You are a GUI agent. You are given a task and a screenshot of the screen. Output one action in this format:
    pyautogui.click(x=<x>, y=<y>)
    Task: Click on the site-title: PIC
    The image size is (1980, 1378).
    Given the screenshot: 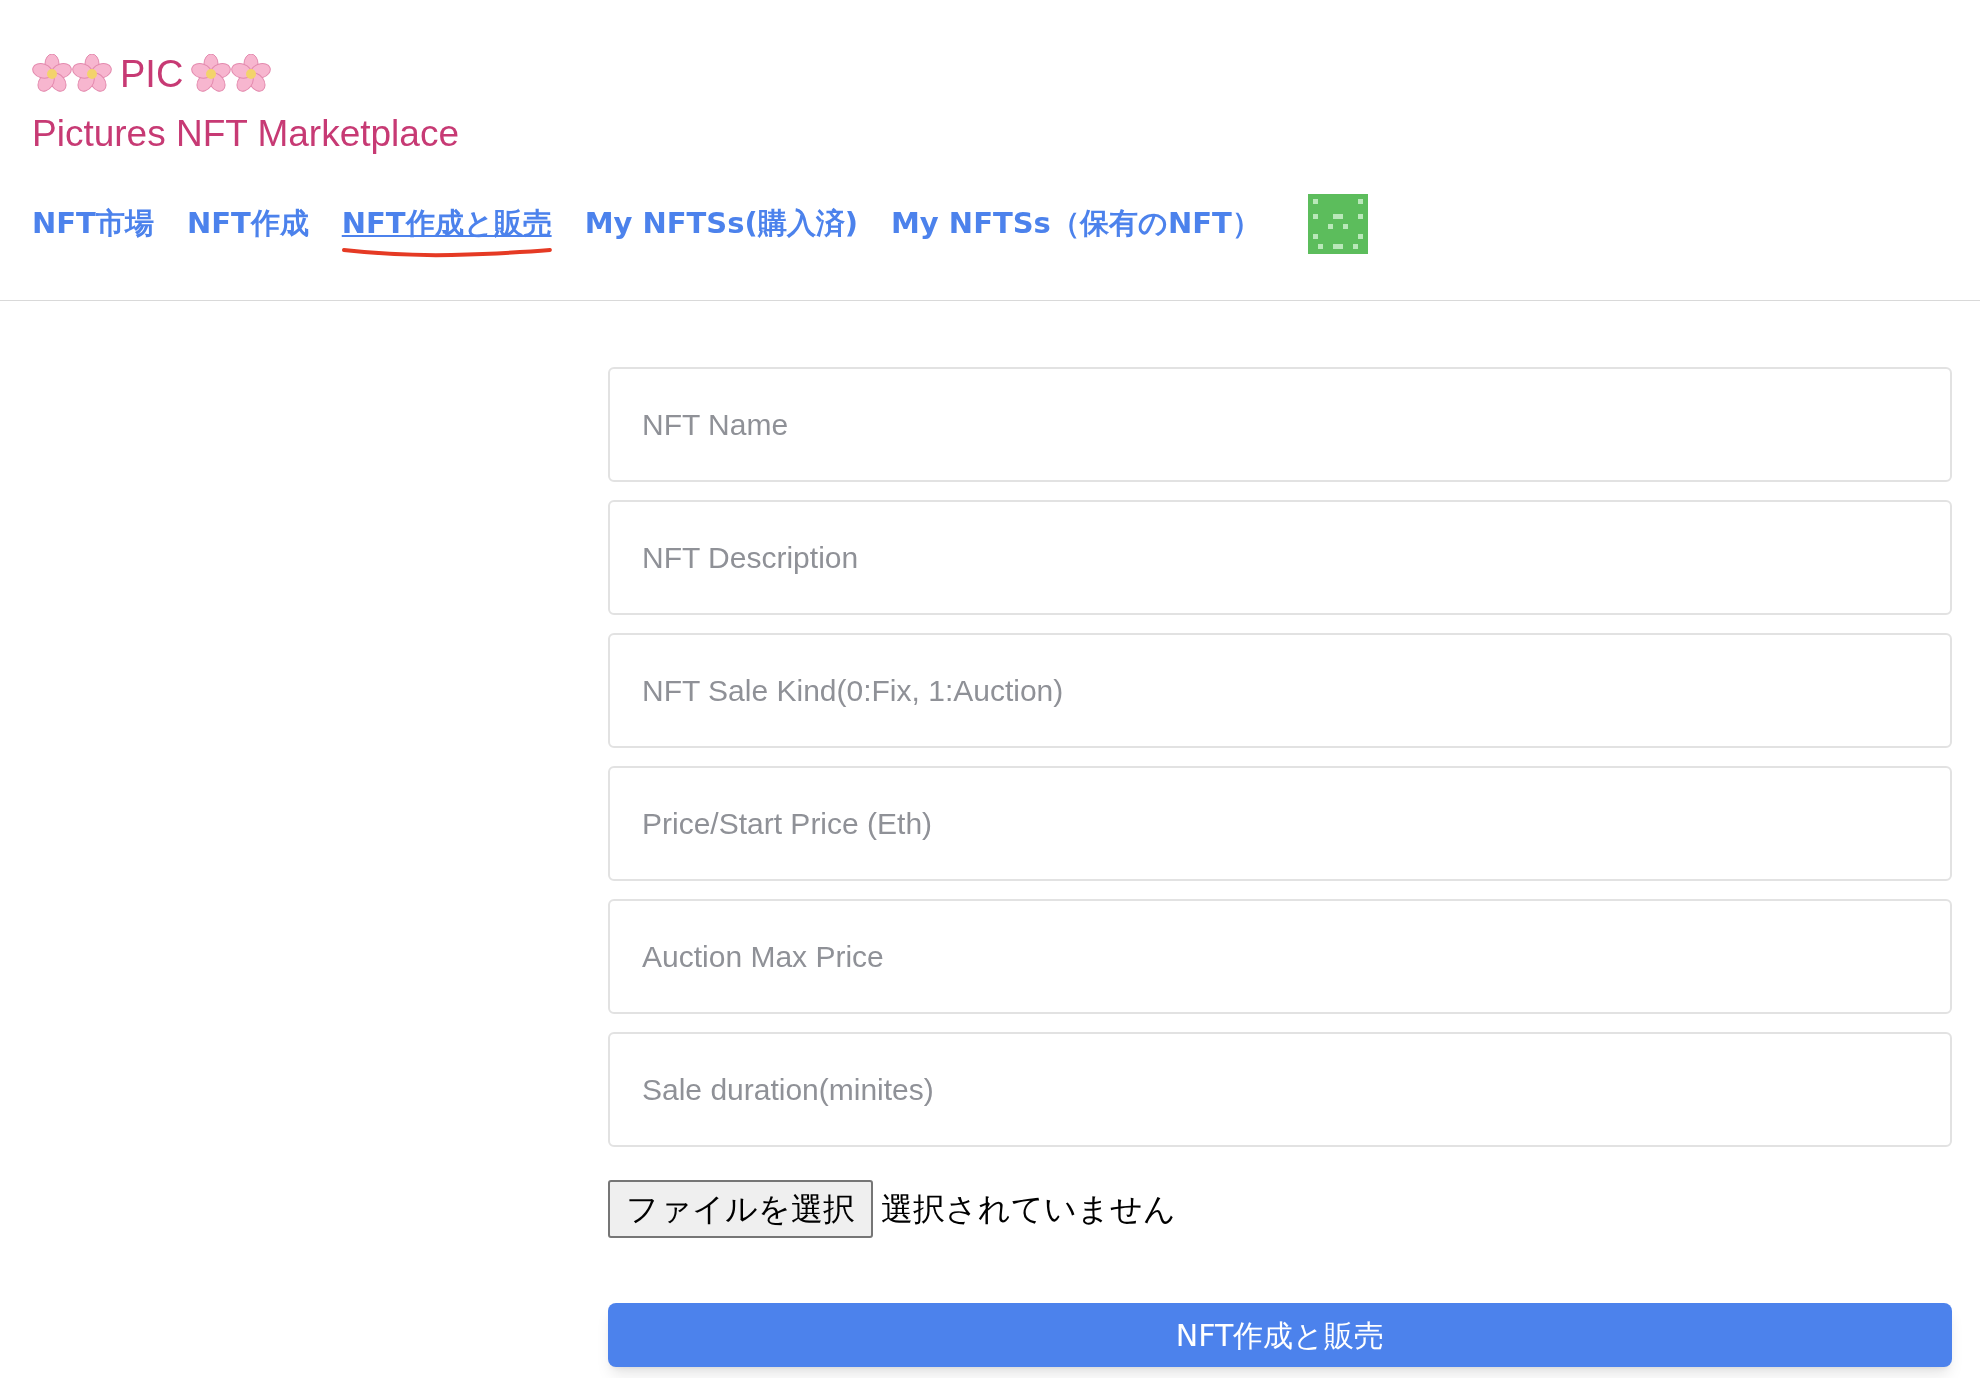 What is the action you would take?
    pyautogui.click(x=152, y=74)
    